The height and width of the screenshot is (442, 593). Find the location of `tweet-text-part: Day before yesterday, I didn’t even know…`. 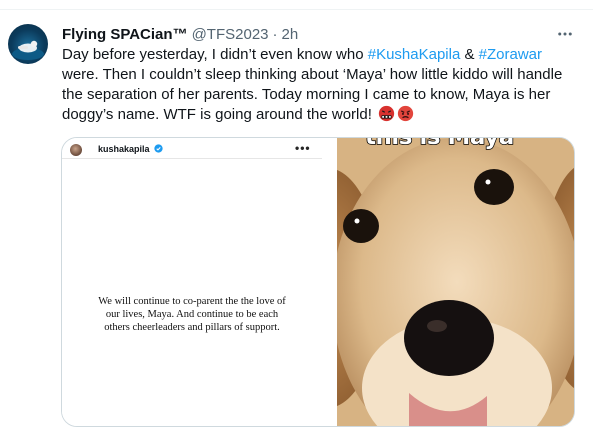

tweet-text-part: Day before yesterday, I didn’t even know… is located at coordinates (215, 54).